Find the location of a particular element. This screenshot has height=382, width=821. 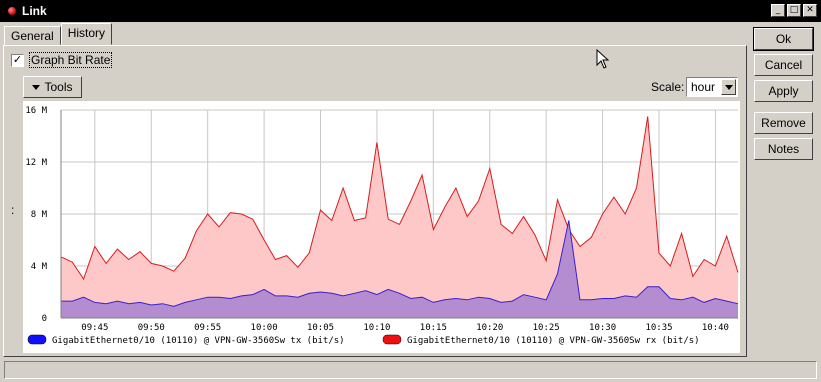

tools-label: Tools is located at coordinates (58, 87).